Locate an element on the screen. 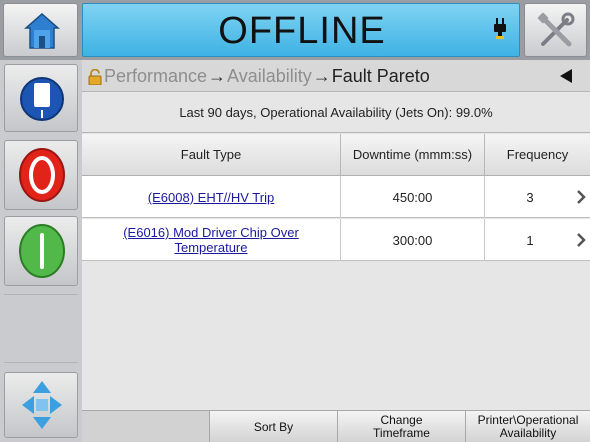 This screenshot has height=442, width=590. column-header-downtime: Downtime (mmm:ss) is located at coordinates (413, 155).